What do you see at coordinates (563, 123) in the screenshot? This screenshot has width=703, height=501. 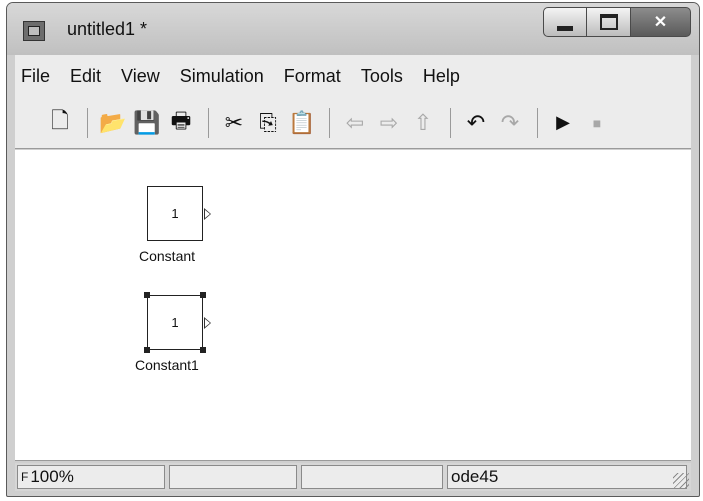 I see `run-icon: ▶` at bounding box center [563, 123].